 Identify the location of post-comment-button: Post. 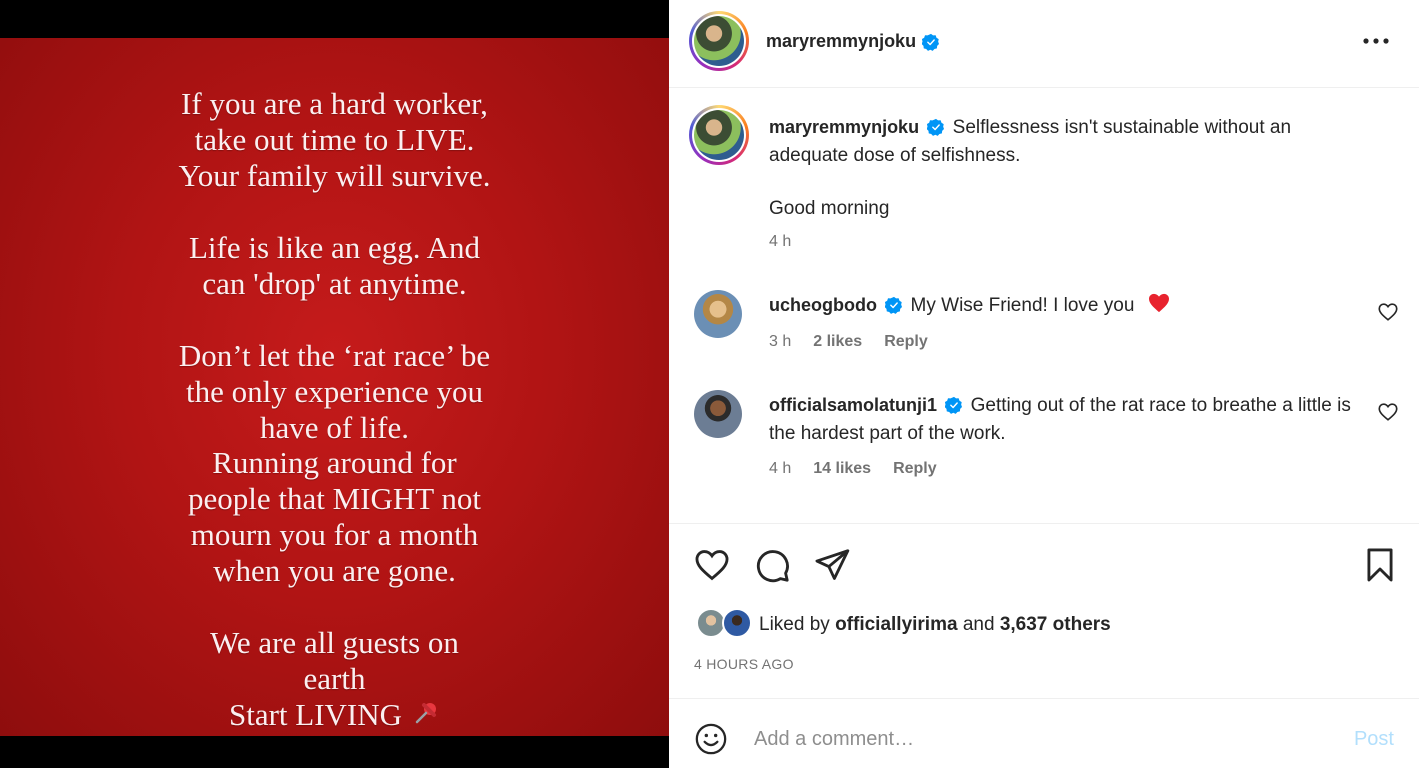
(1374, 739).